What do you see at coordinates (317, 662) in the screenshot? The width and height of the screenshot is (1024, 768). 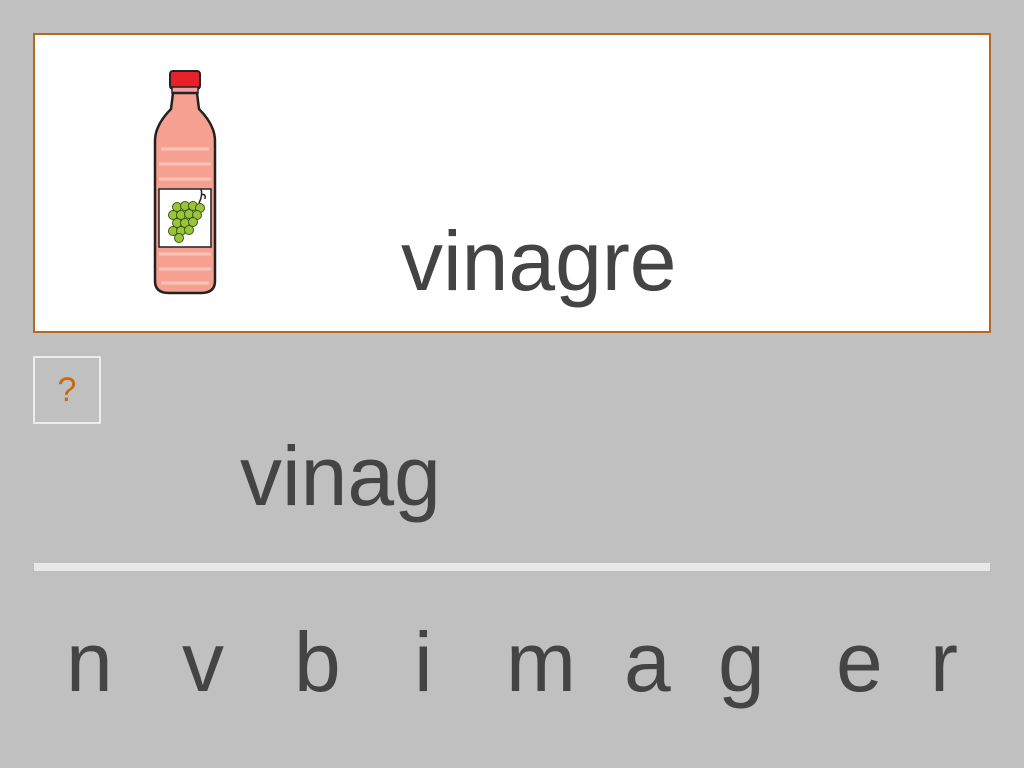 I see `letter-tile: b` at bounding box center [317, 662].